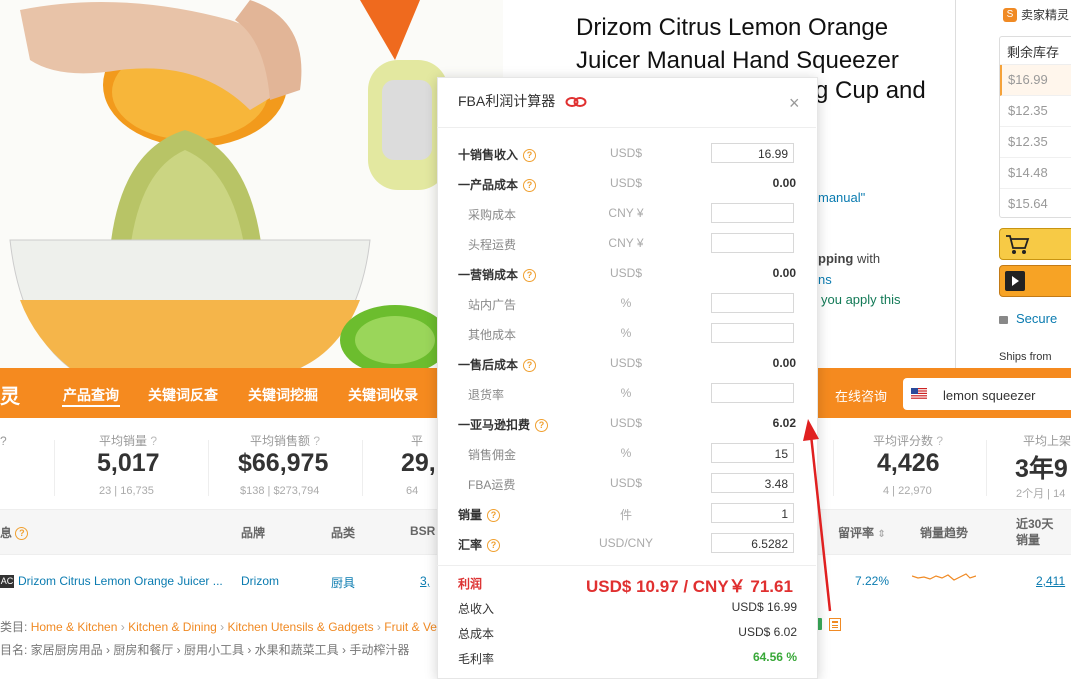 This screenshot has width=1071, height=679. What do you see at coordinates (907, 491) in the screenshot?
I see `stat-range-avg-reviews: 4 | 22,970` at bounding box center [907, 491].